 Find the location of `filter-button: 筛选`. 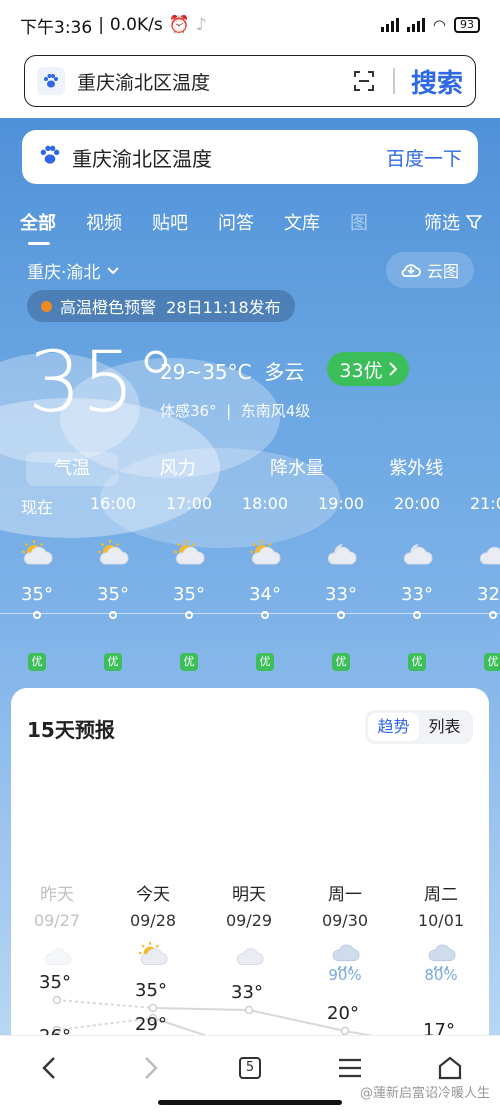

filter-button: 筛选 is located at coordinates (453, 222).